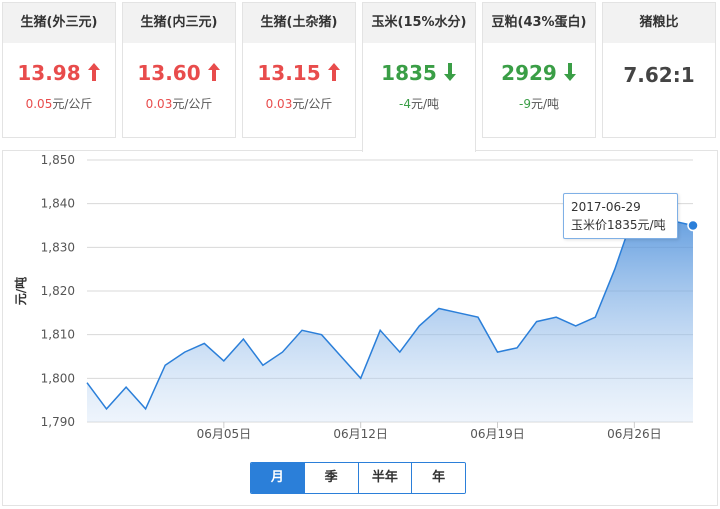 This screenshot has height=509, width=720. I want to click on tooltip-value: 玉米价1835元/吨, so click(618, 225).